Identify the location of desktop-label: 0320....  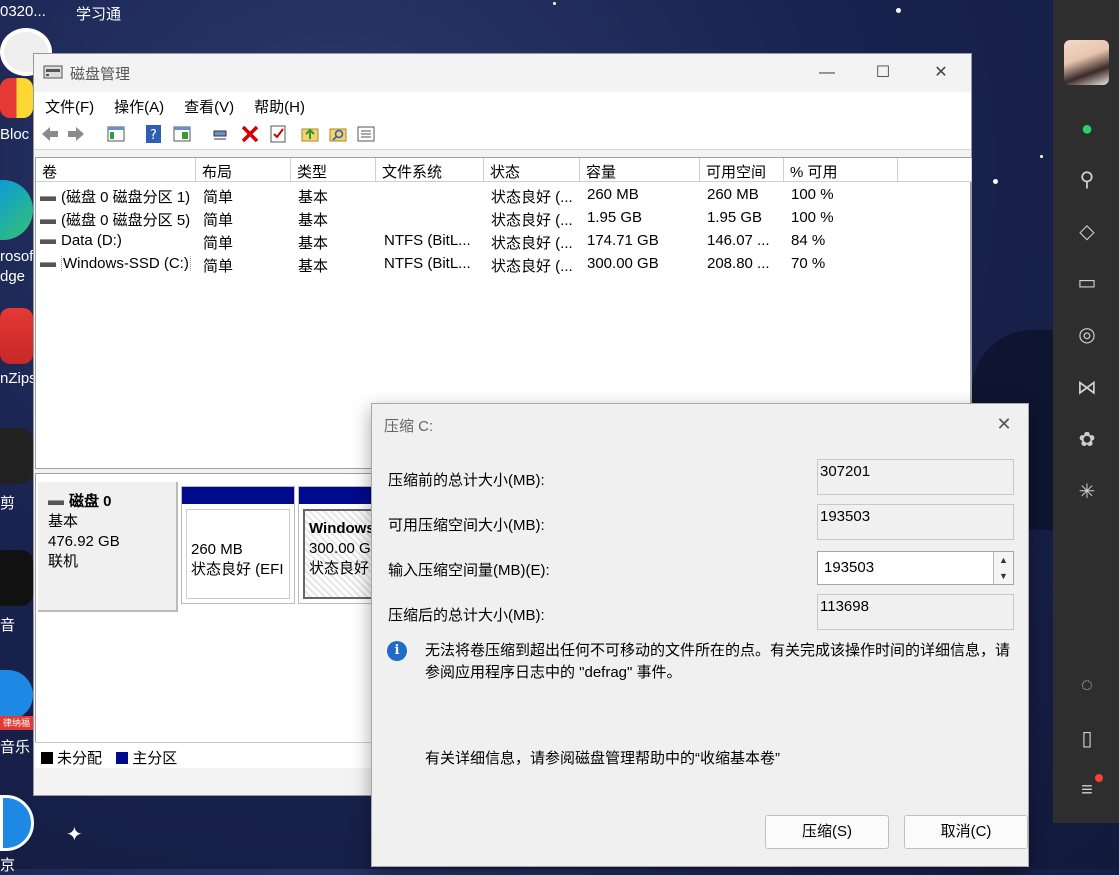
(23, 11).